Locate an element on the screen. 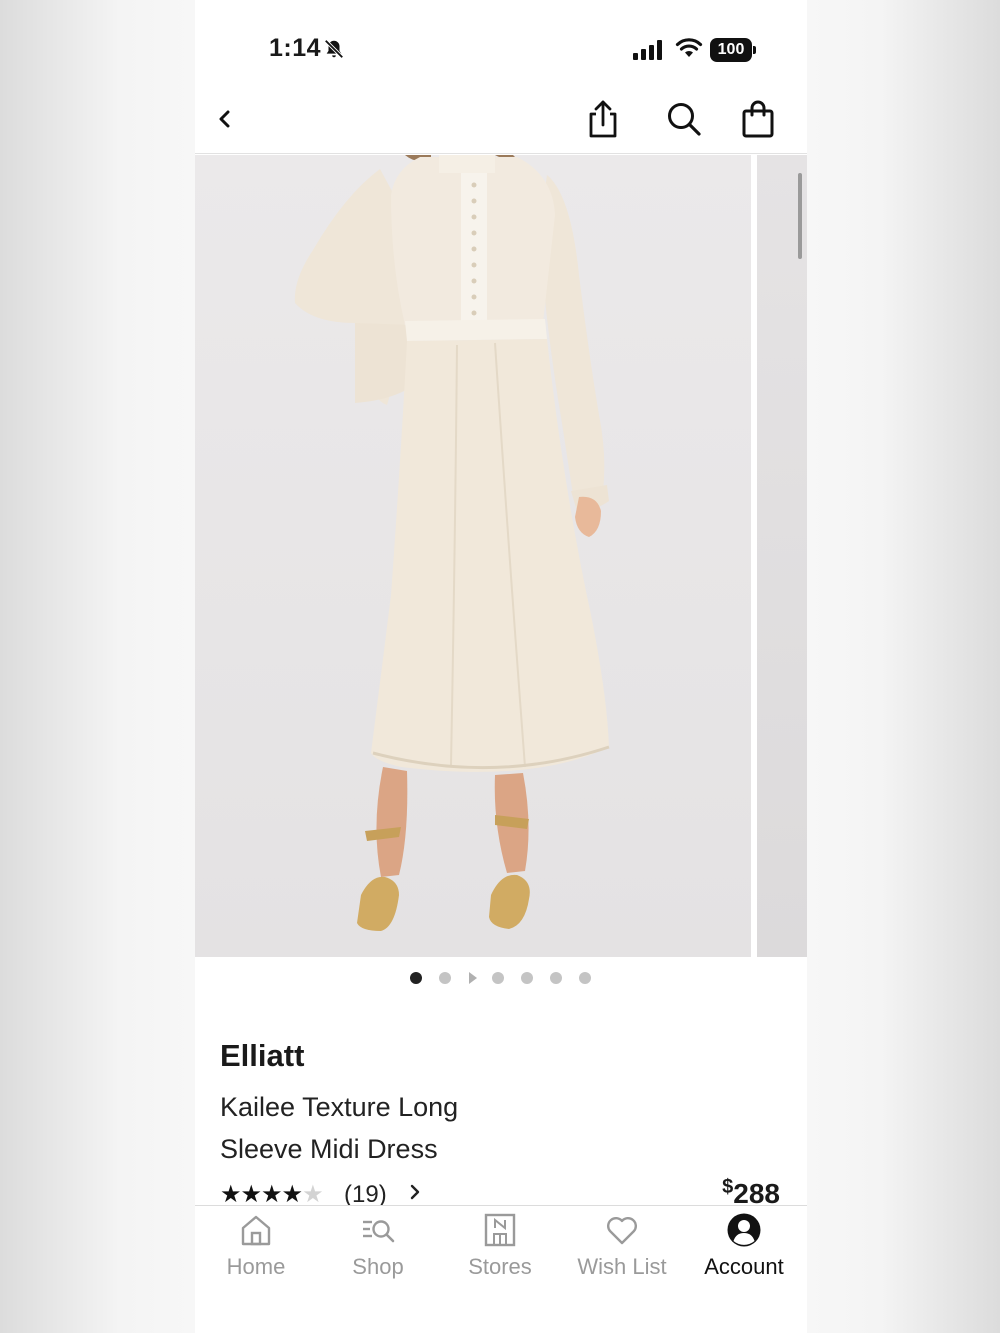  wifi-icon is located at coordinates (689, 47).